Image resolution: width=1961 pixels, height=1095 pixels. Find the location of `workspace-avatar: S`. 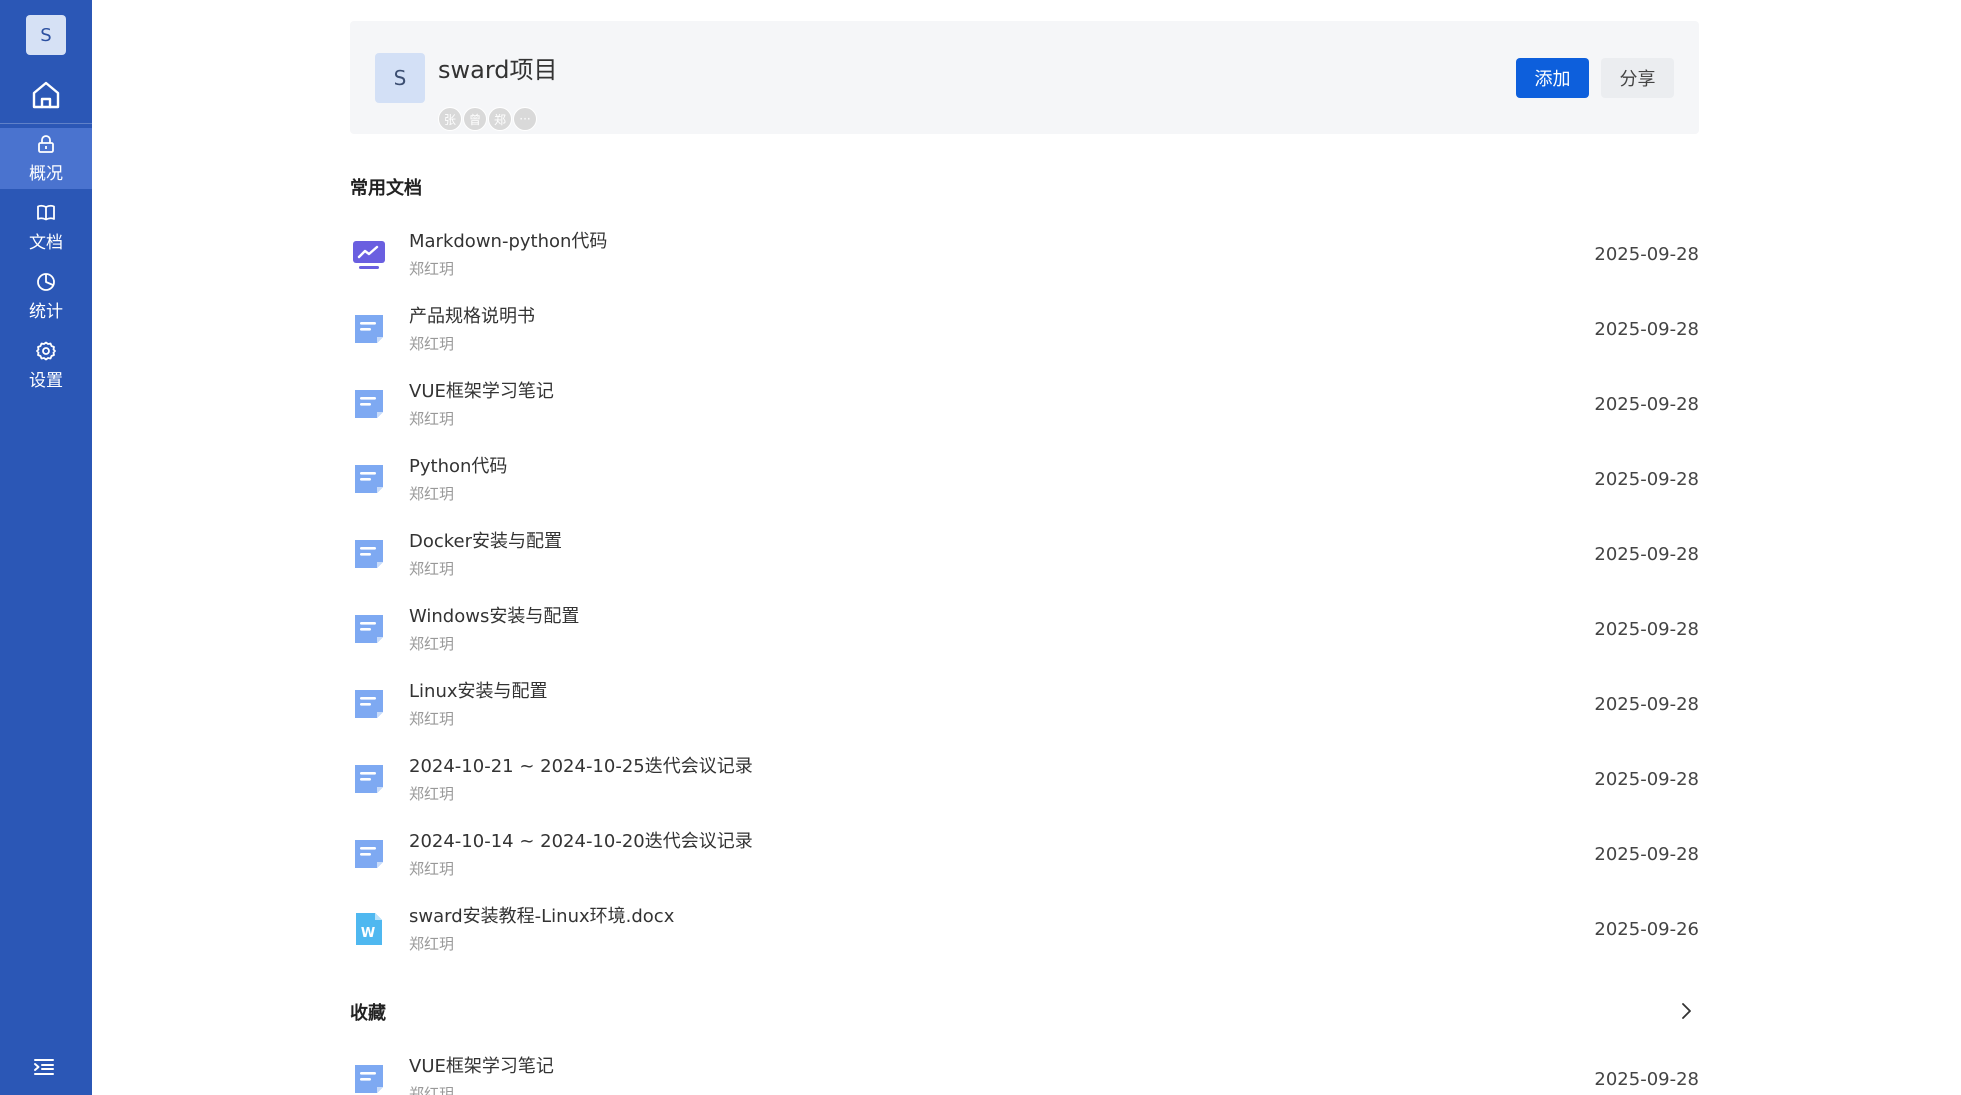

workspace-avatar: S is located at coordinates (46, 35).